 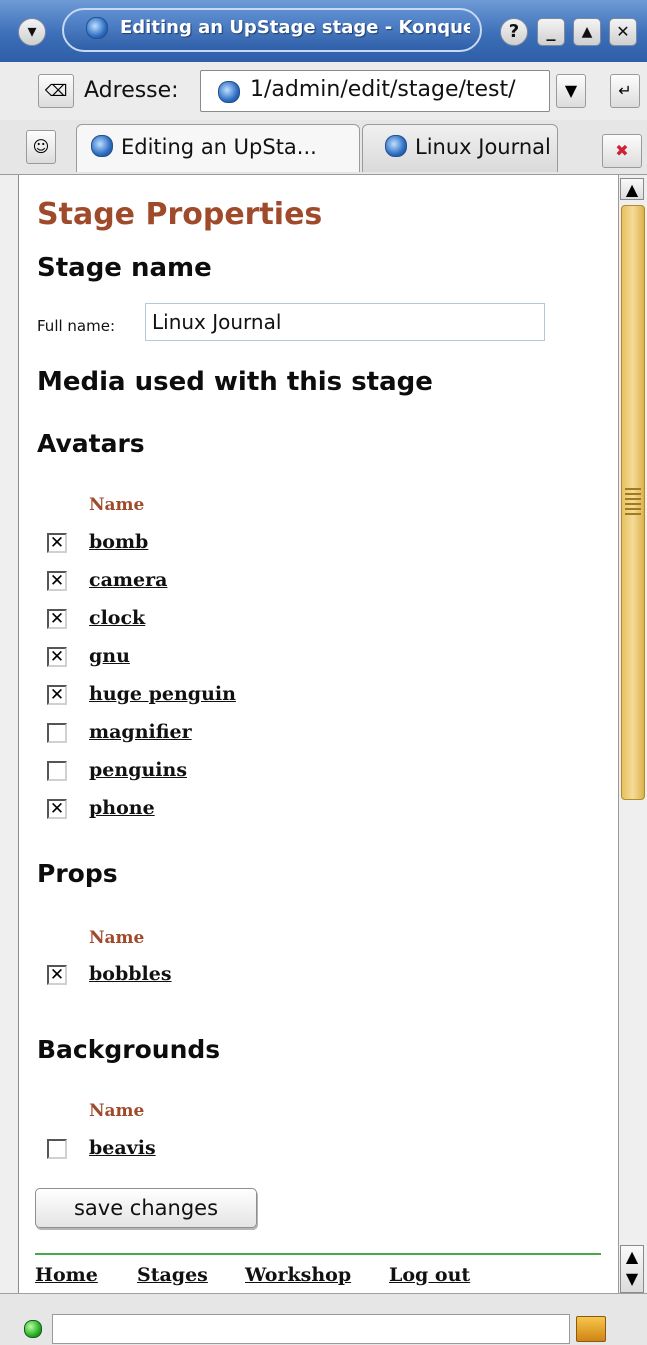 What do you see at coordinates (622, 151) in the screenshot?
I see `close-tab-icon: ✖` at bounding box center [622, 151].